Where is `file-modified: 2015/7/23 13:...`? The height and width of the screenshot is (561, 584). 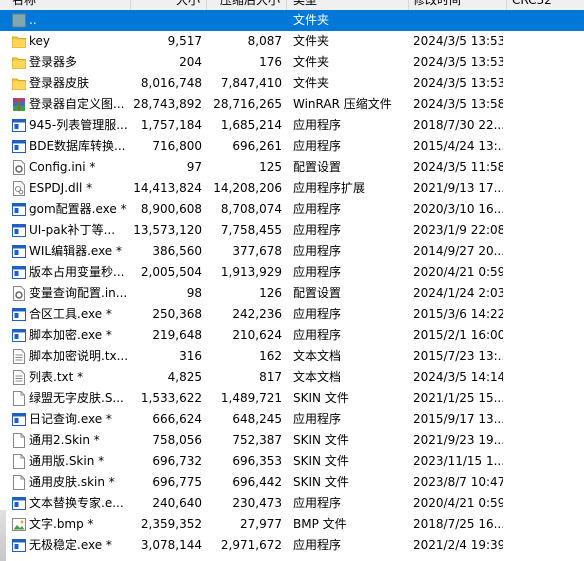 file-modified: 2015/7/23 13:... is located at coordinates (458, 356).